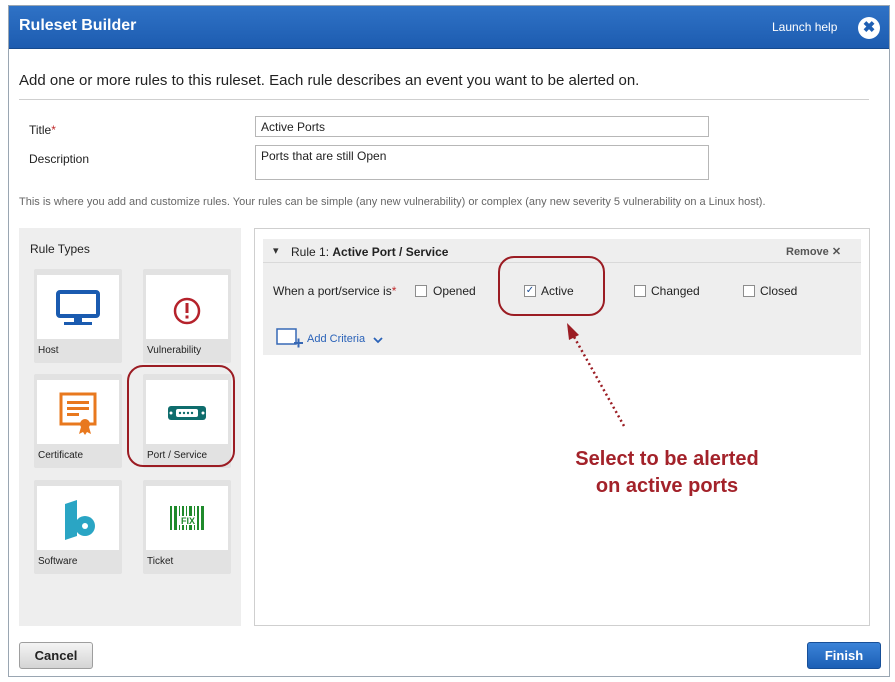 The image size is (895, 682). What do you see at coordinates (59, 159) in the screenshot?
I see `description-label: Description` at bounding box center [59, 159].